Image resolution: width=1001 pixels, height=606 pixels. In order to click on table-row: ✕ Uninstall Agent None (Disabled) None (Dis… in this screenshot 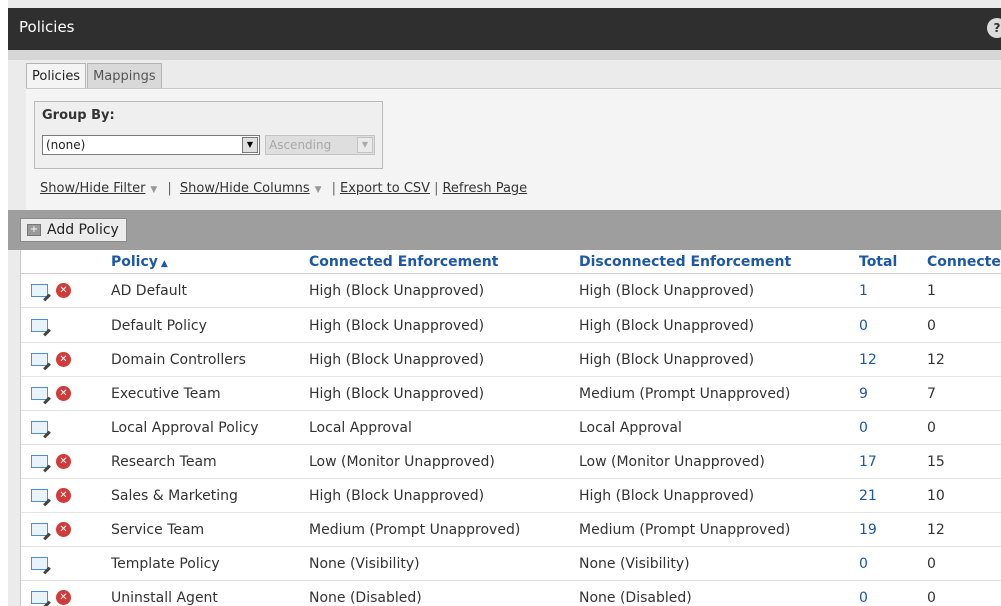, I will do `click(511, 593)`.